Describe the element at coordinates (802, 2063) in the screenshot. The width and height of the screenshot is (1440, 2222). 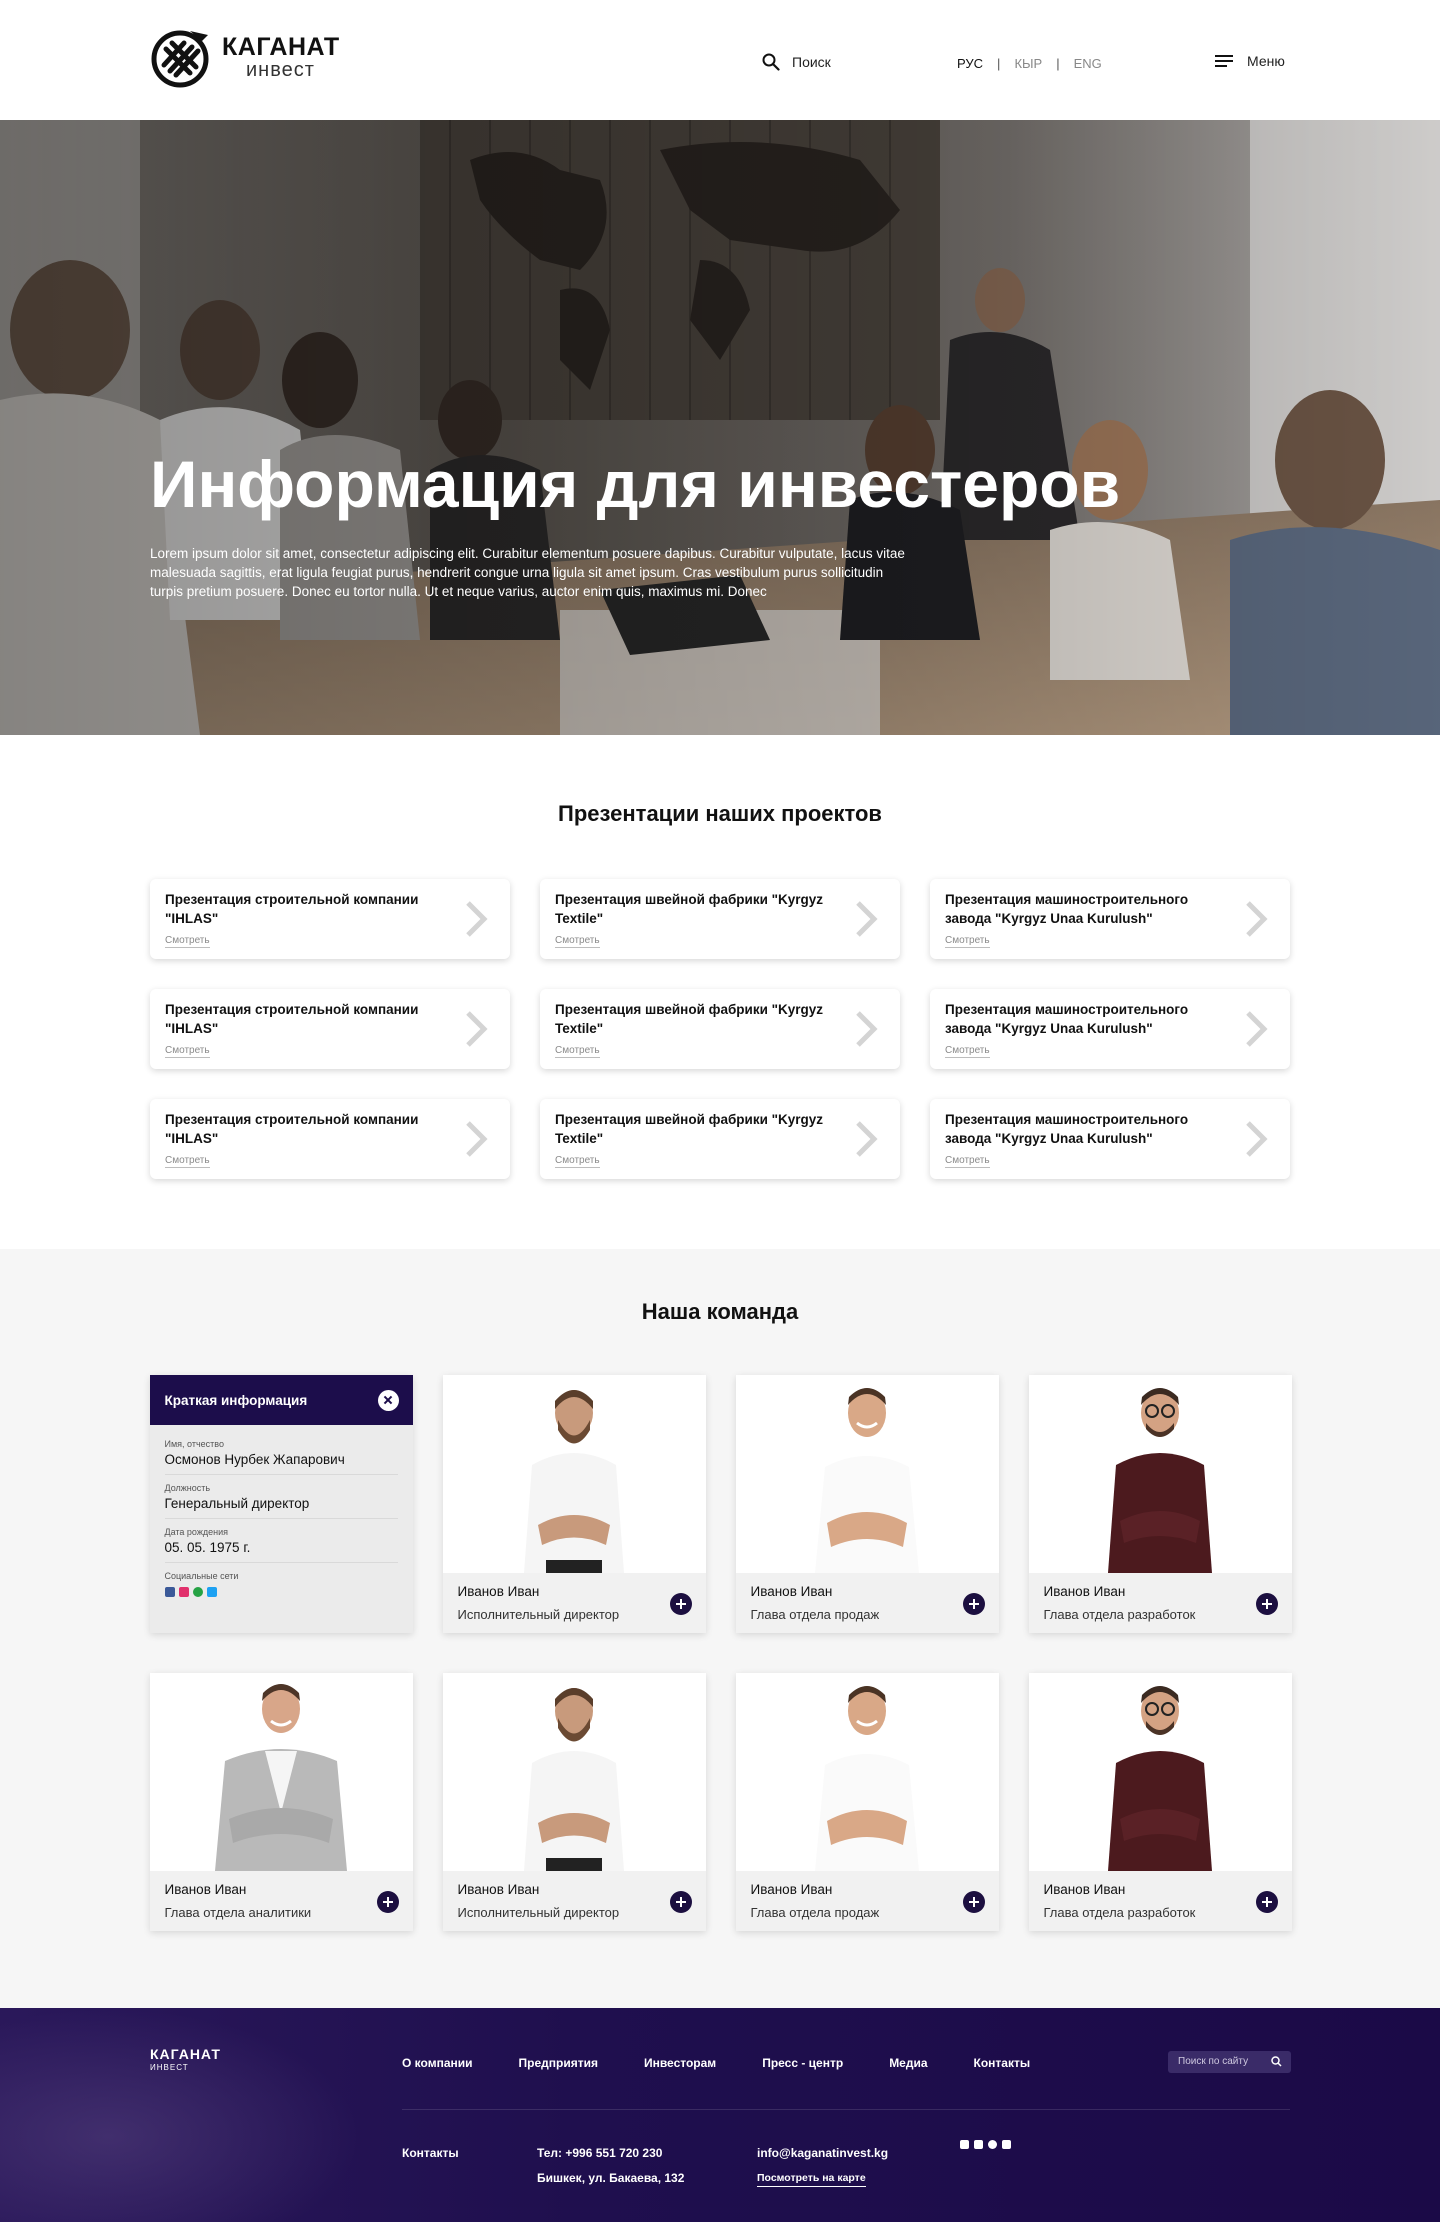
I see `footer-nav-press: Пресс - центр` at that location.